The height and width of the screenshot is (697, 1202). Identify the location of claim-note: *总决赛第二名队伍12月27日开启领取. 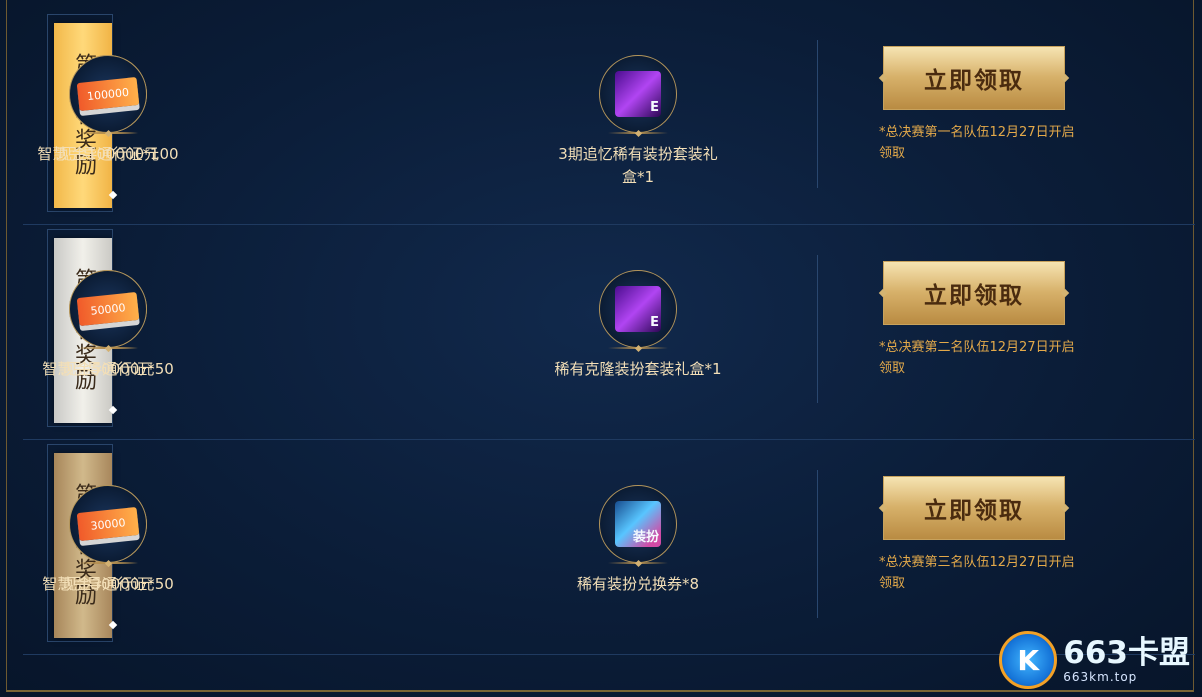
(977, 358).